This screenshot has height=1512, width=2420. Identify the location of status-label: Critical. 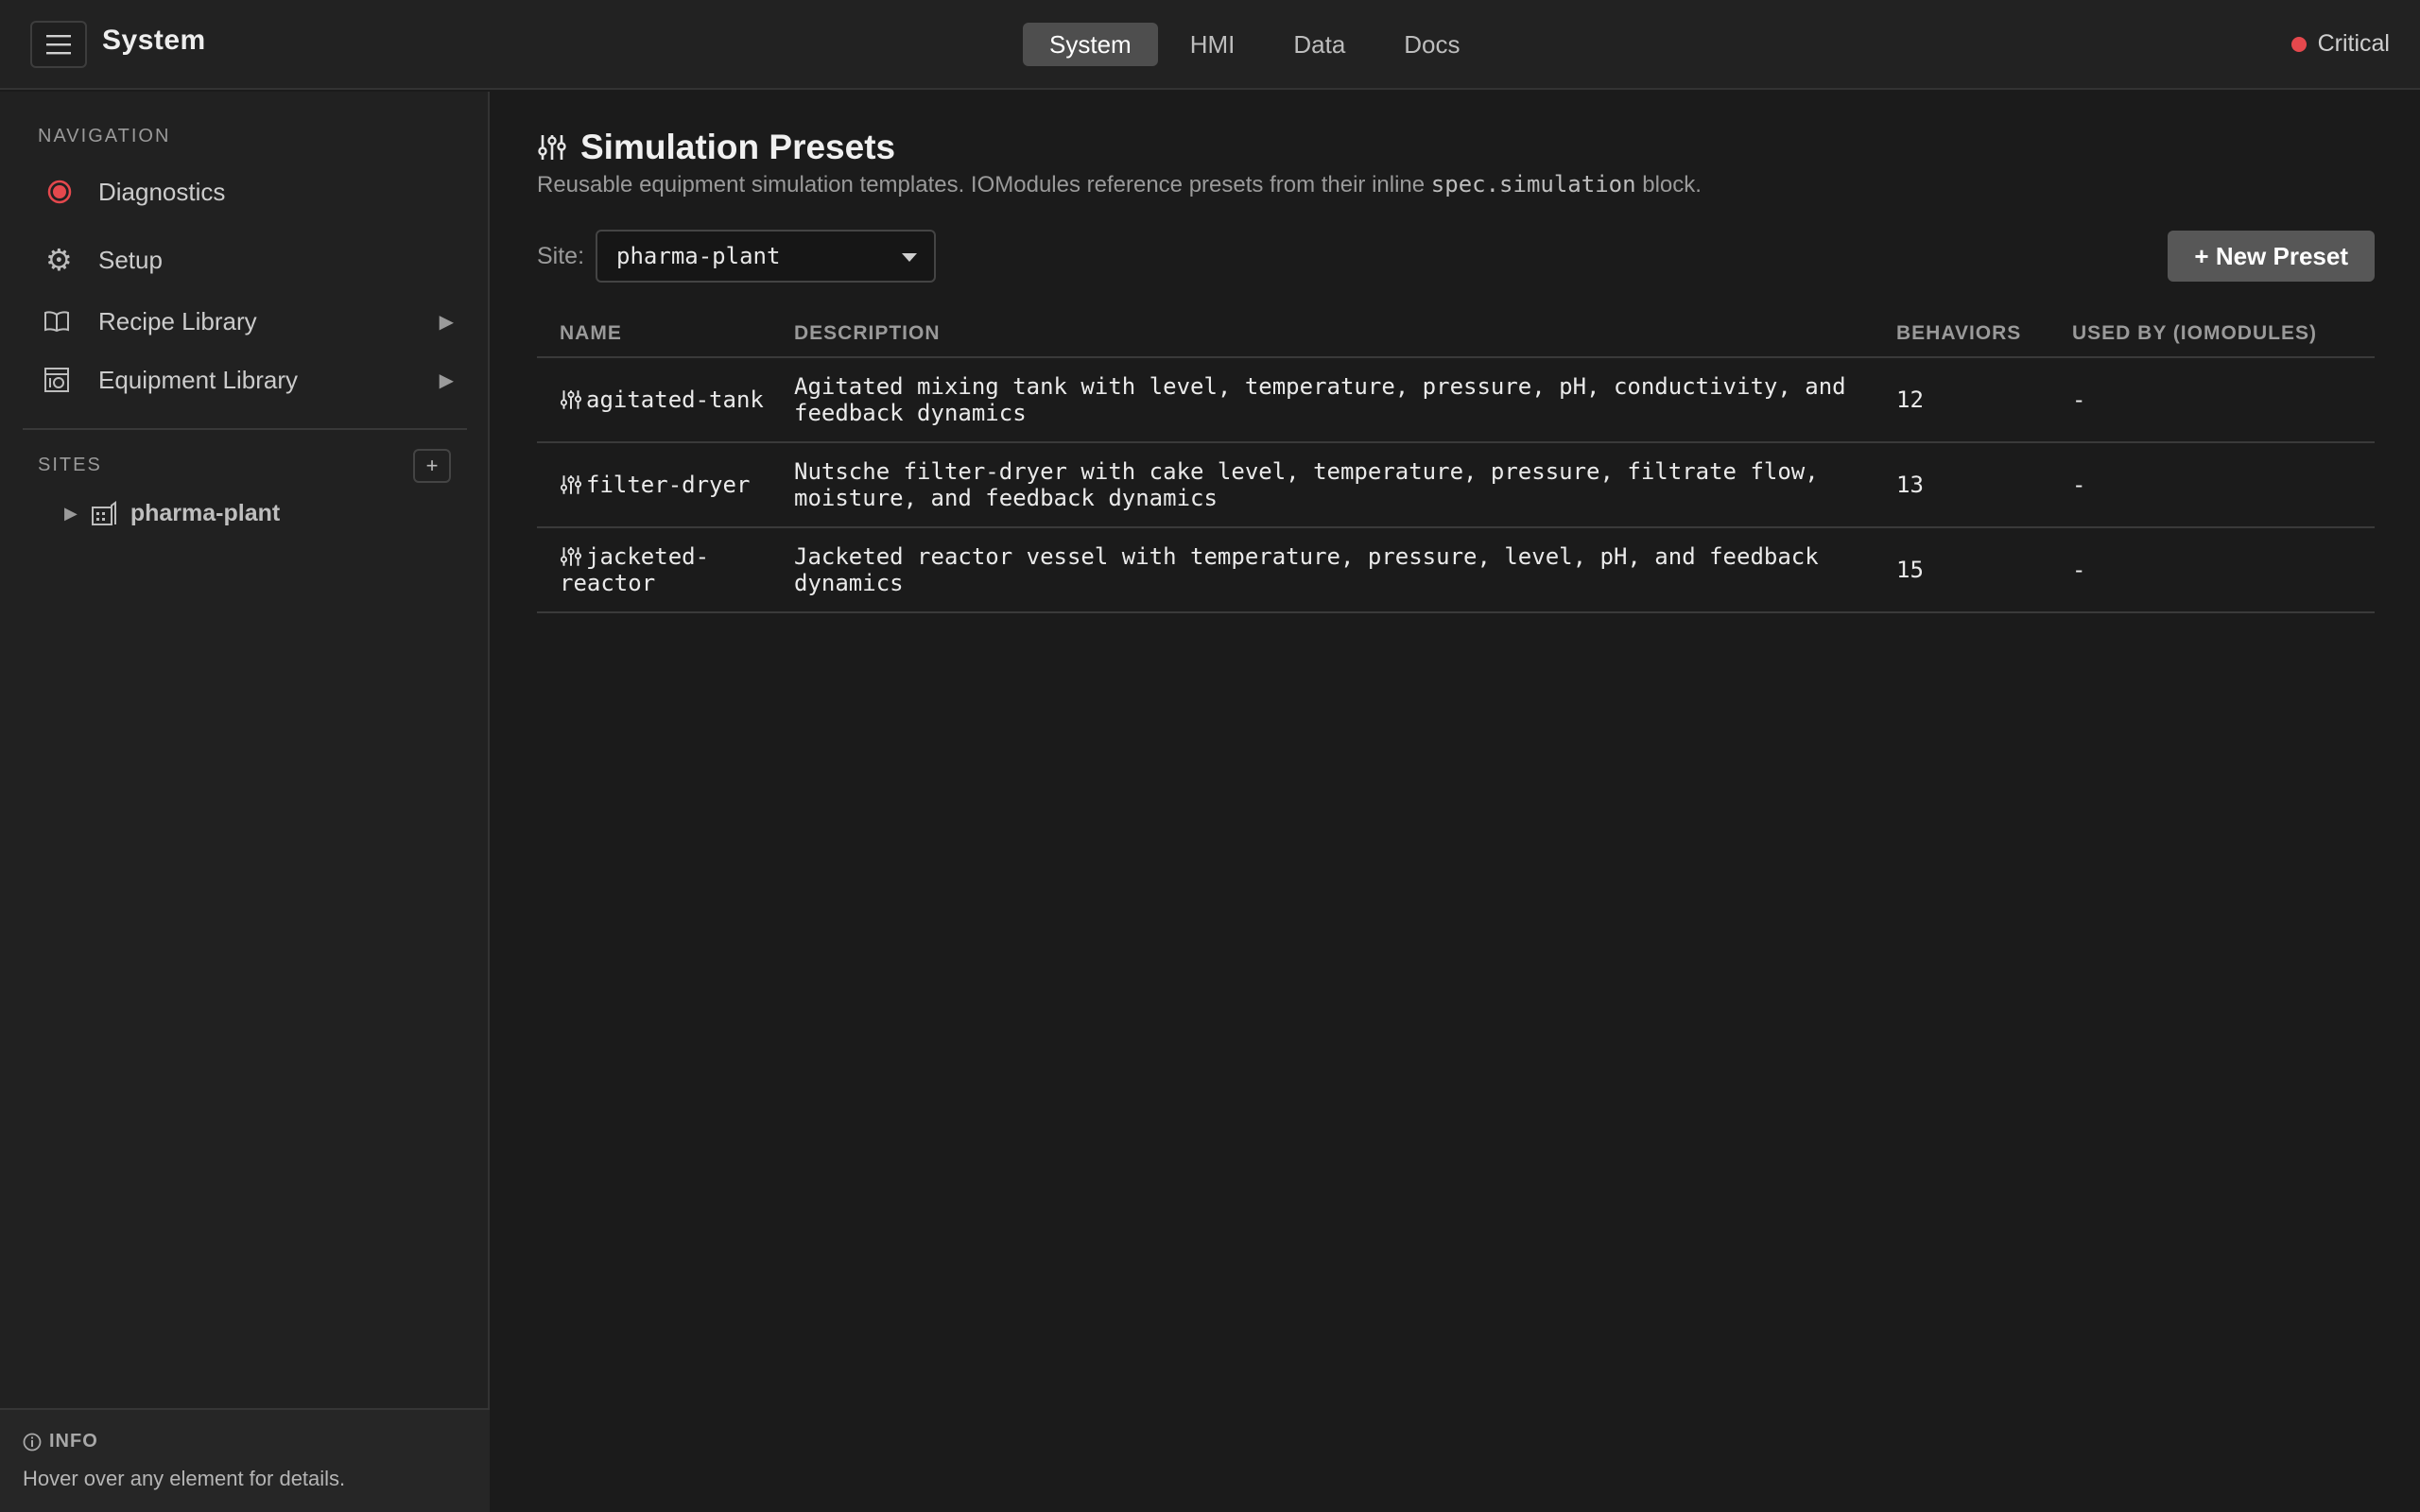
(2353, 43).